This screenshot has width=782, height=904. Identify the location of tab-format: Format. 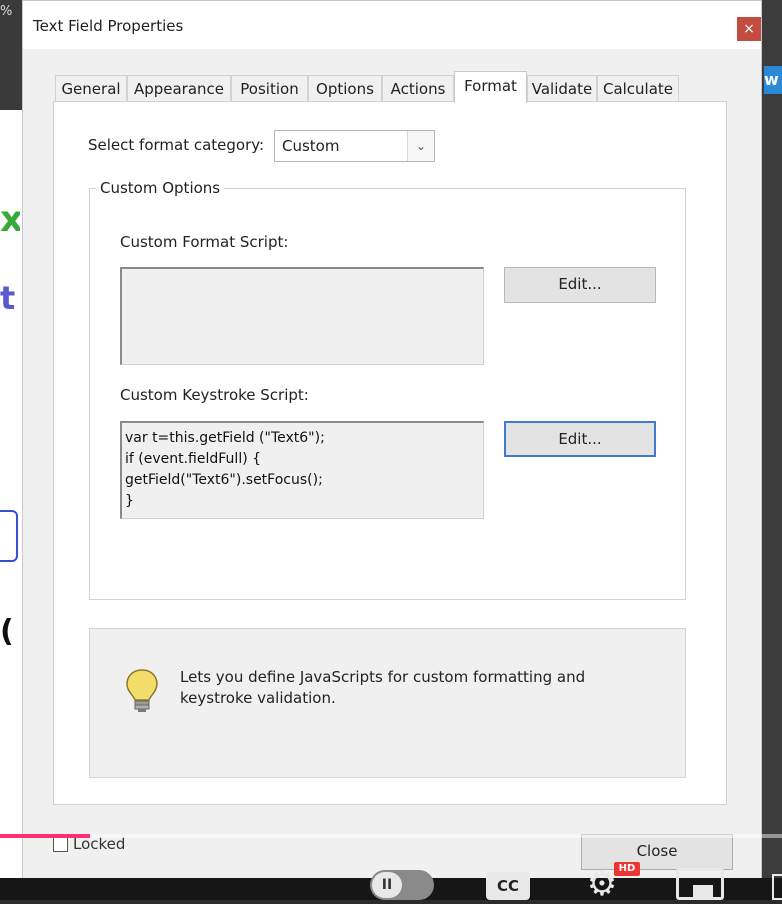
(490, 87).